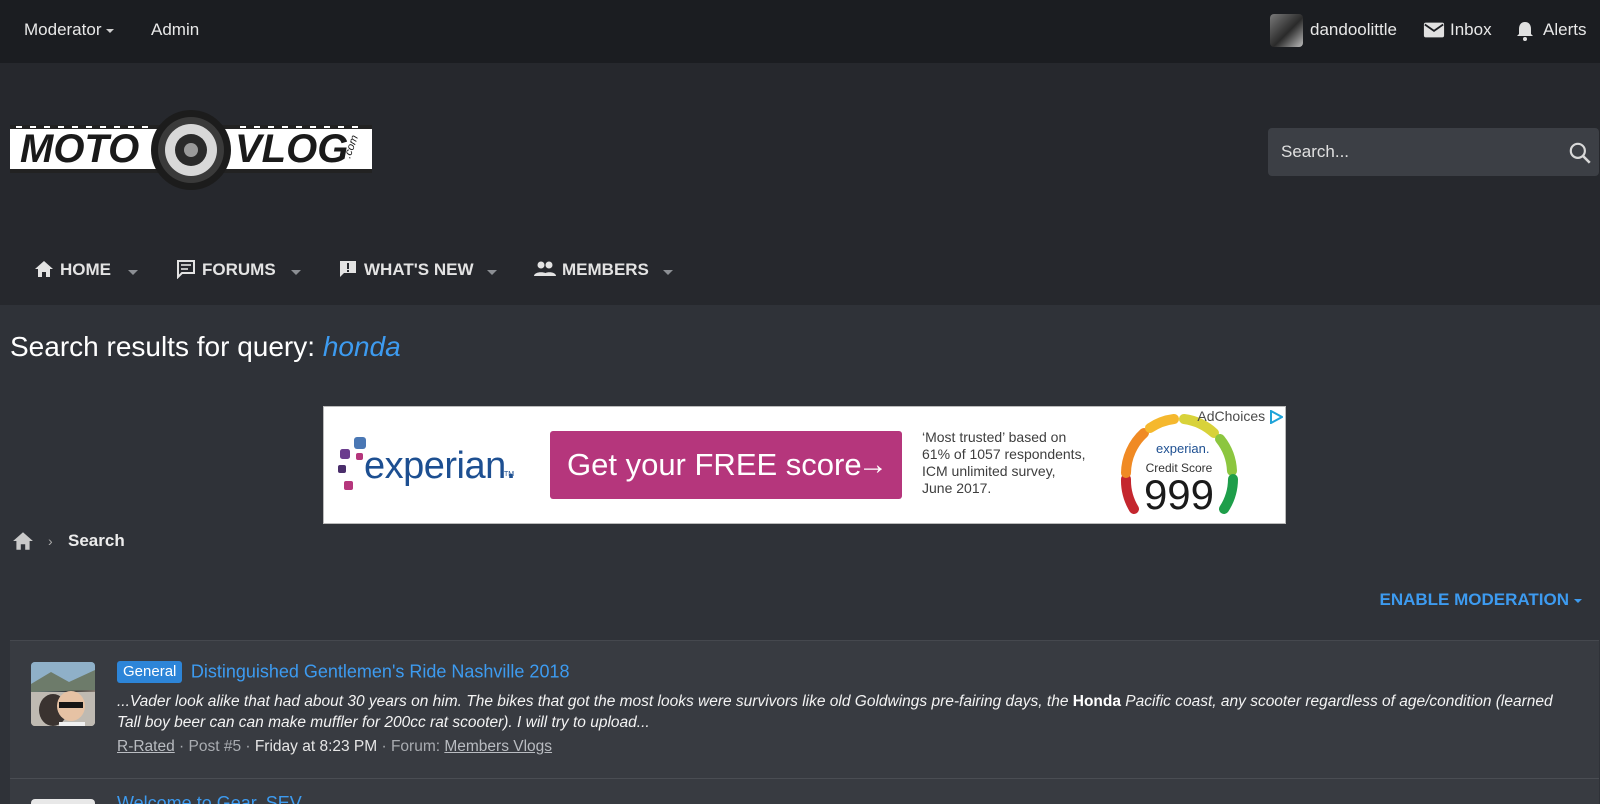 The width and height of the screenshot is (1600, 804). What do you see at coordinates (419, 269) in the screenshot?
I see `nav-whats-new-label: WHAT'S NEW` at bounding box center [419, 269].